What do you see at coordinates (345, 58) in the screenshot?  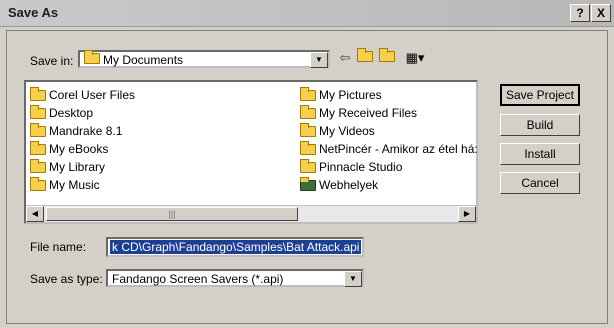 I see `back-arrow-icon: ⇦` at bounding box center [345, 58].